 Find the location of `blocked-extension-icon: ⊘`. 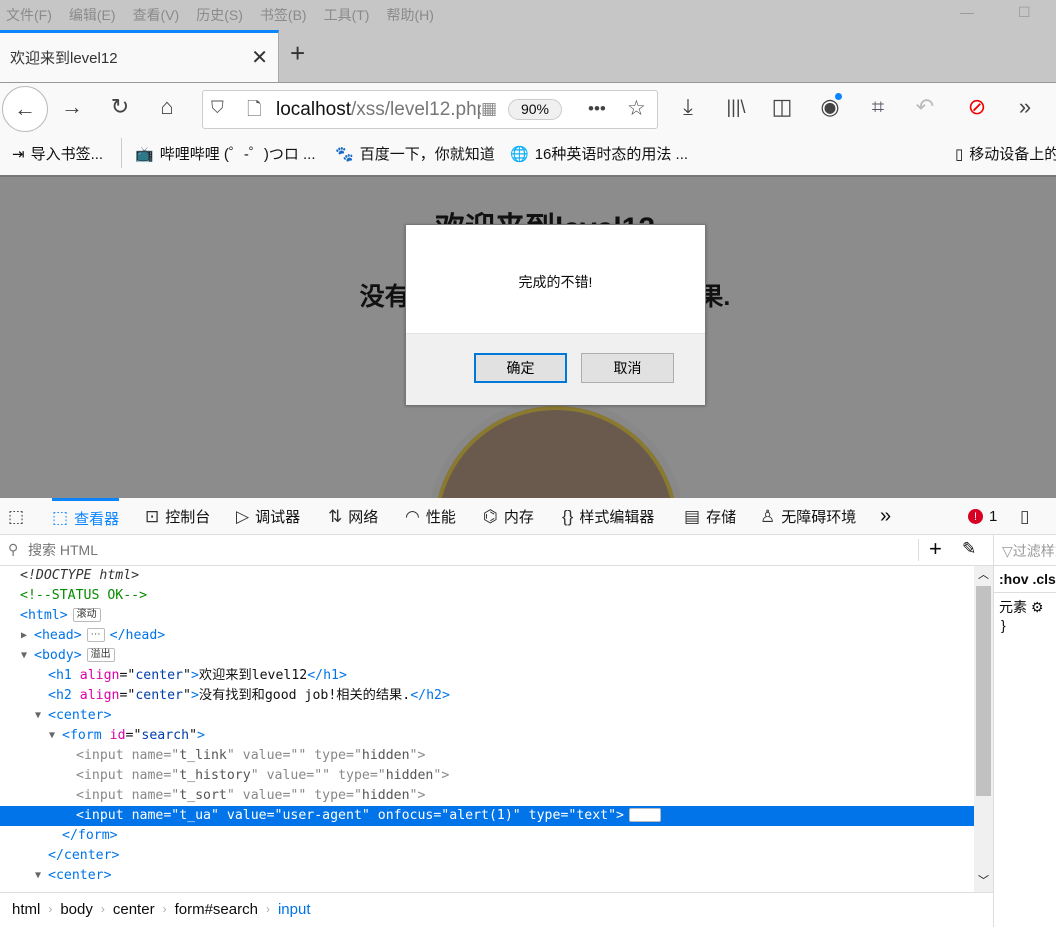

blocked-extension-icon: ⊘ is located at coordinates (977, 107).